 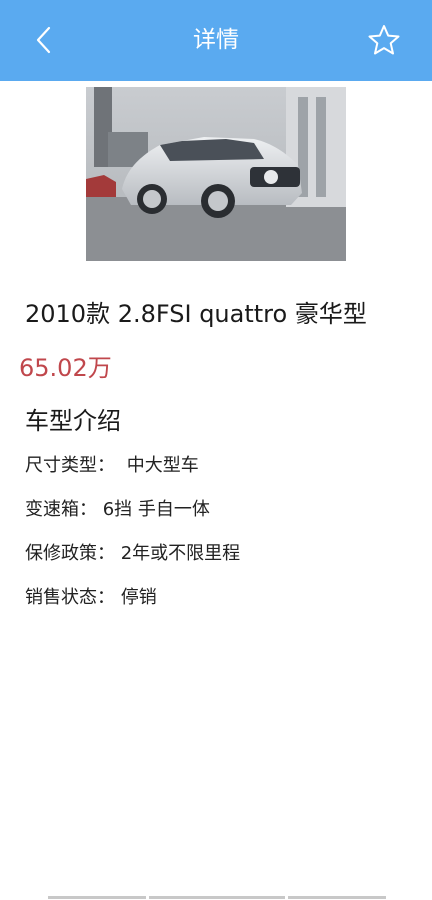 I want to click on spec-row-sales-status: 销售状态： 停销, so click(x=215, y=607).